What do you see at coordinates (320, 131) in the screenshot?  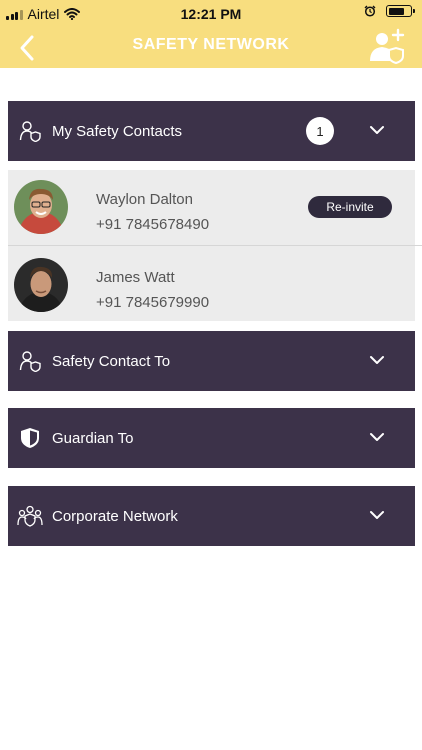 I see `contact-count-badge: 1` at bounding box center [320, 131].